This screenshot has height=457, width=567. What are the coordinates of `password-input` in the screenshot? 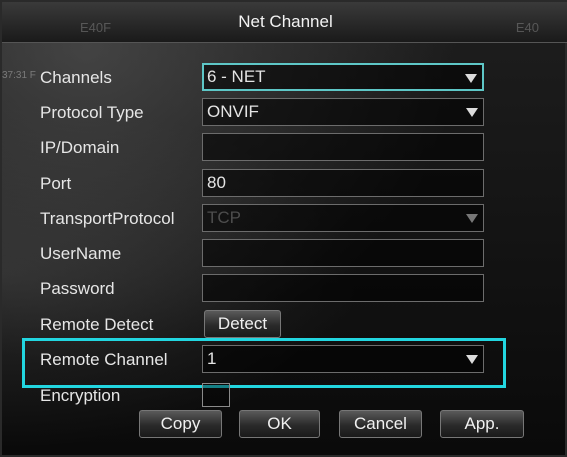 It's located at (343, 288).